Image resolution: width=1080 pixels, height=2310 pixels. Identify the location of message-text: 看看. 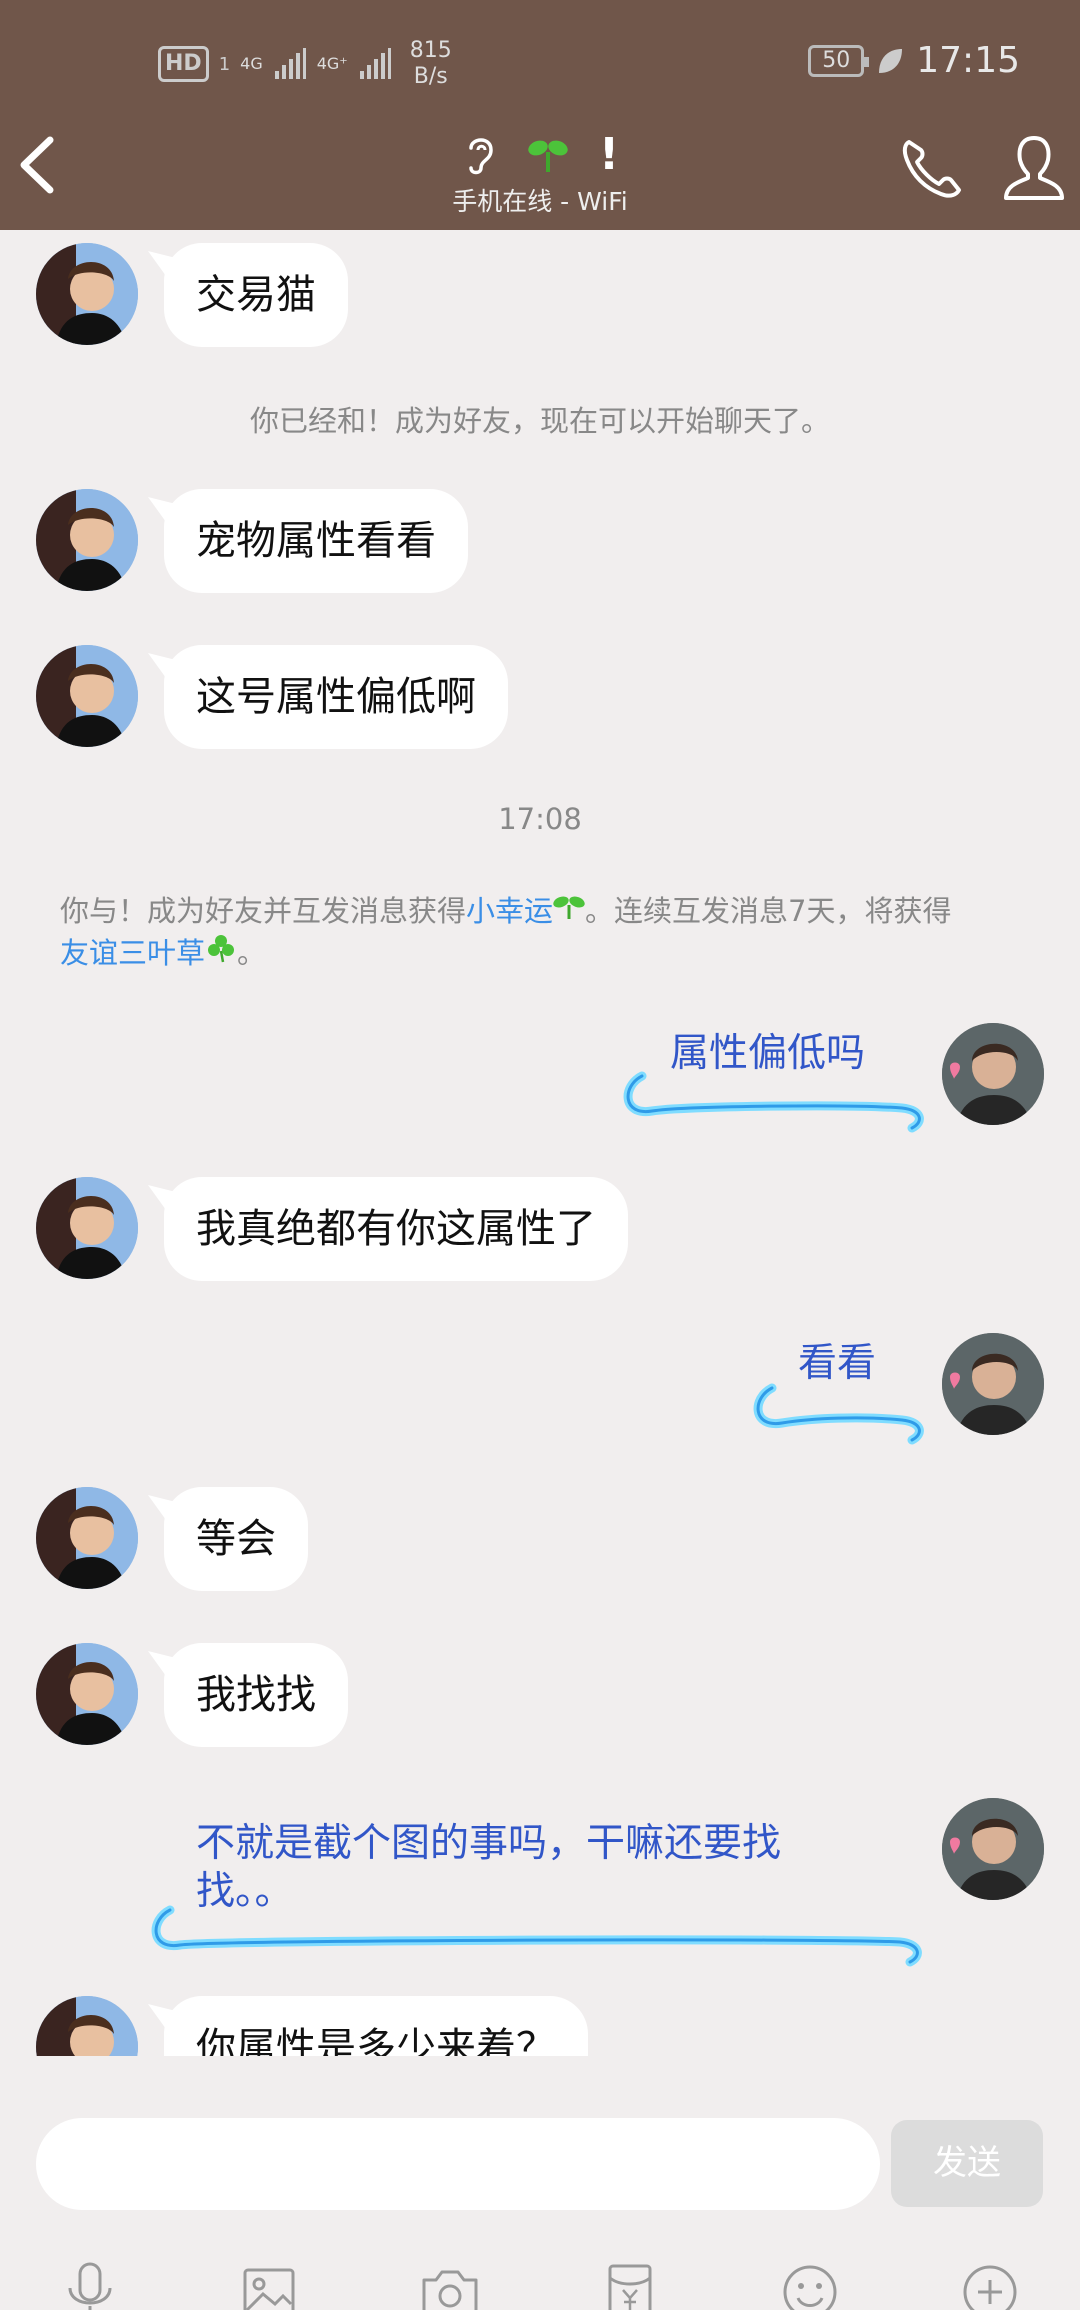
(837, 1364).